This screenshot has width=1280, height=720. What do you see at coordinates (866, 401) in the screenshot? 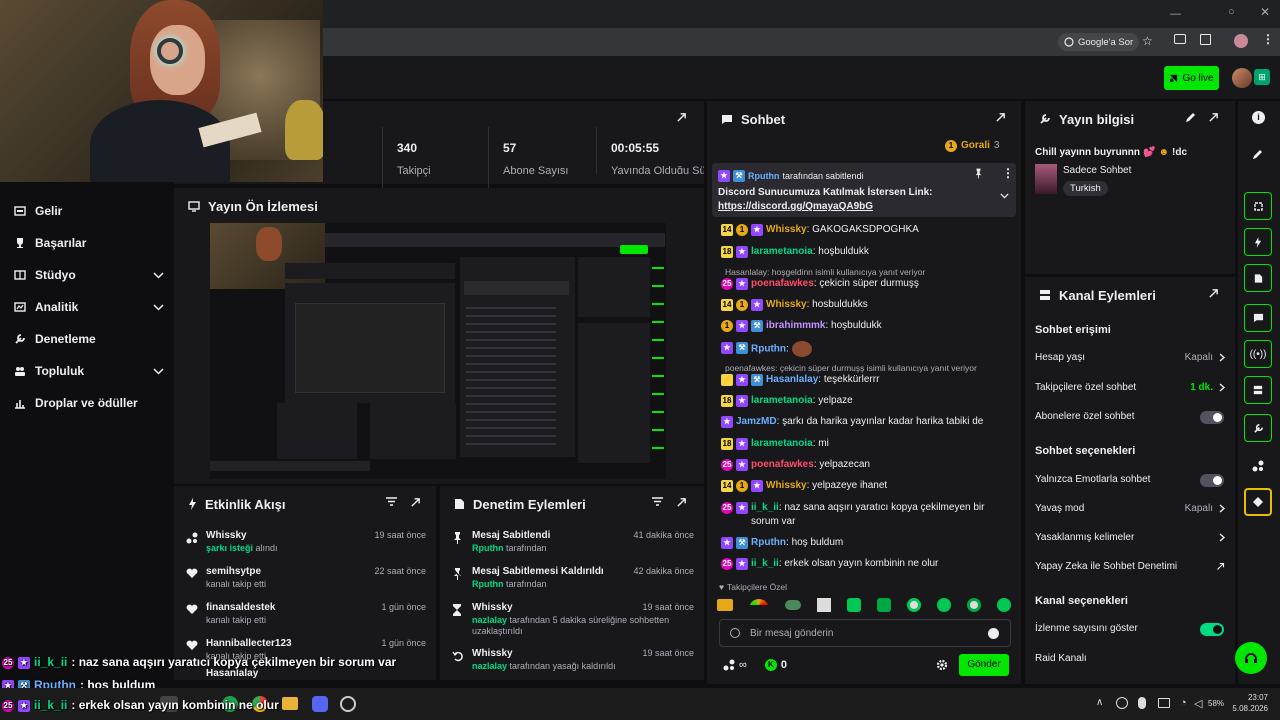
I see `chat-message: 18 ★ larametanoia: yelpaze` at bounding box center [866, 401].